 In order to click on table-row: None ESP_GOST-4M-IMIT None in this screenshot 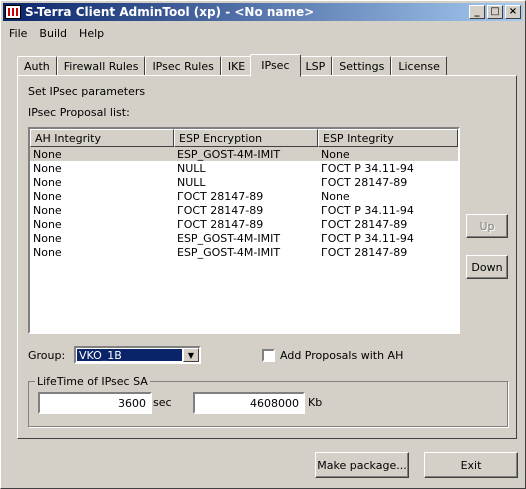, I will do `click(244, 154)`.